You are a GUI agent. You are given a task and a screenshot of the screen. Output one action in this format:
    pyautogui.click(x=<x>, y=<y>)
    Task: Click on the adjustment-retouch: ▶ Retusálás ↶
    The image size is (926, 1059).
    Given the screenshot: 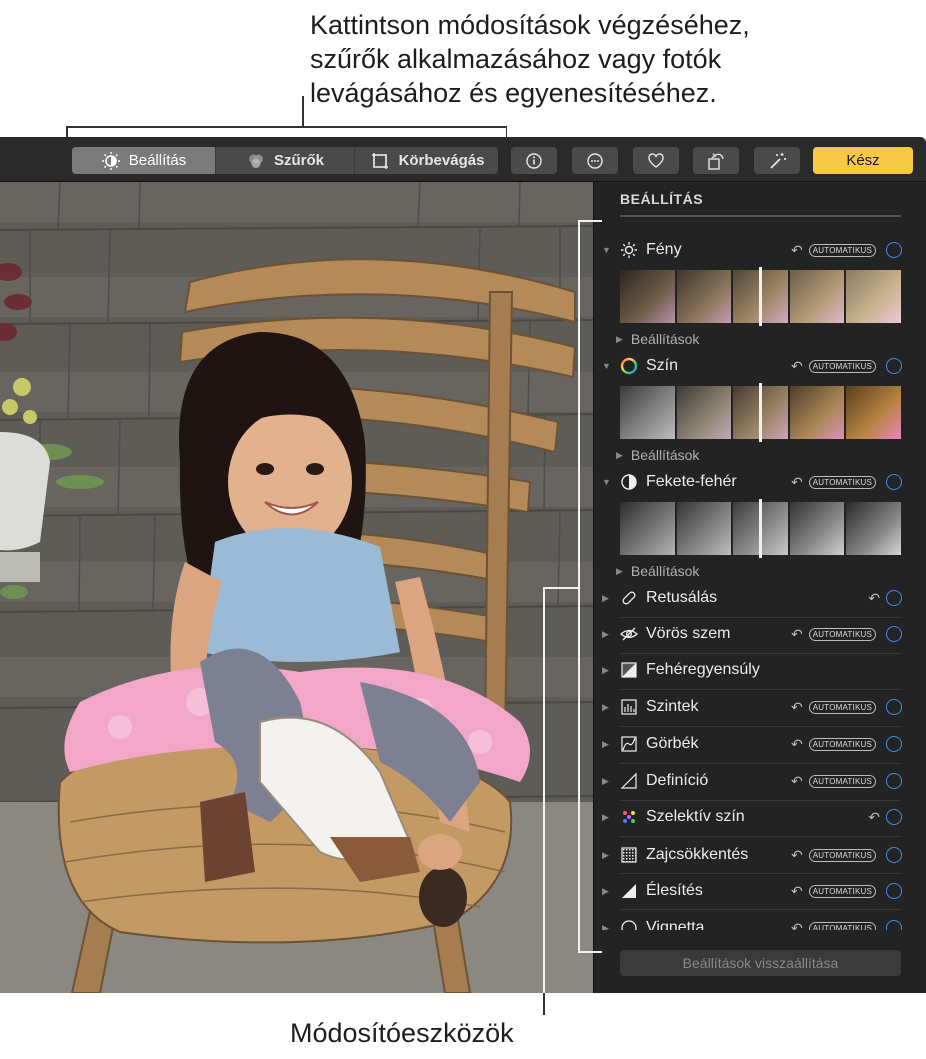 What is the action you would take?
    pyautogui.click(x=752, y=598)
    